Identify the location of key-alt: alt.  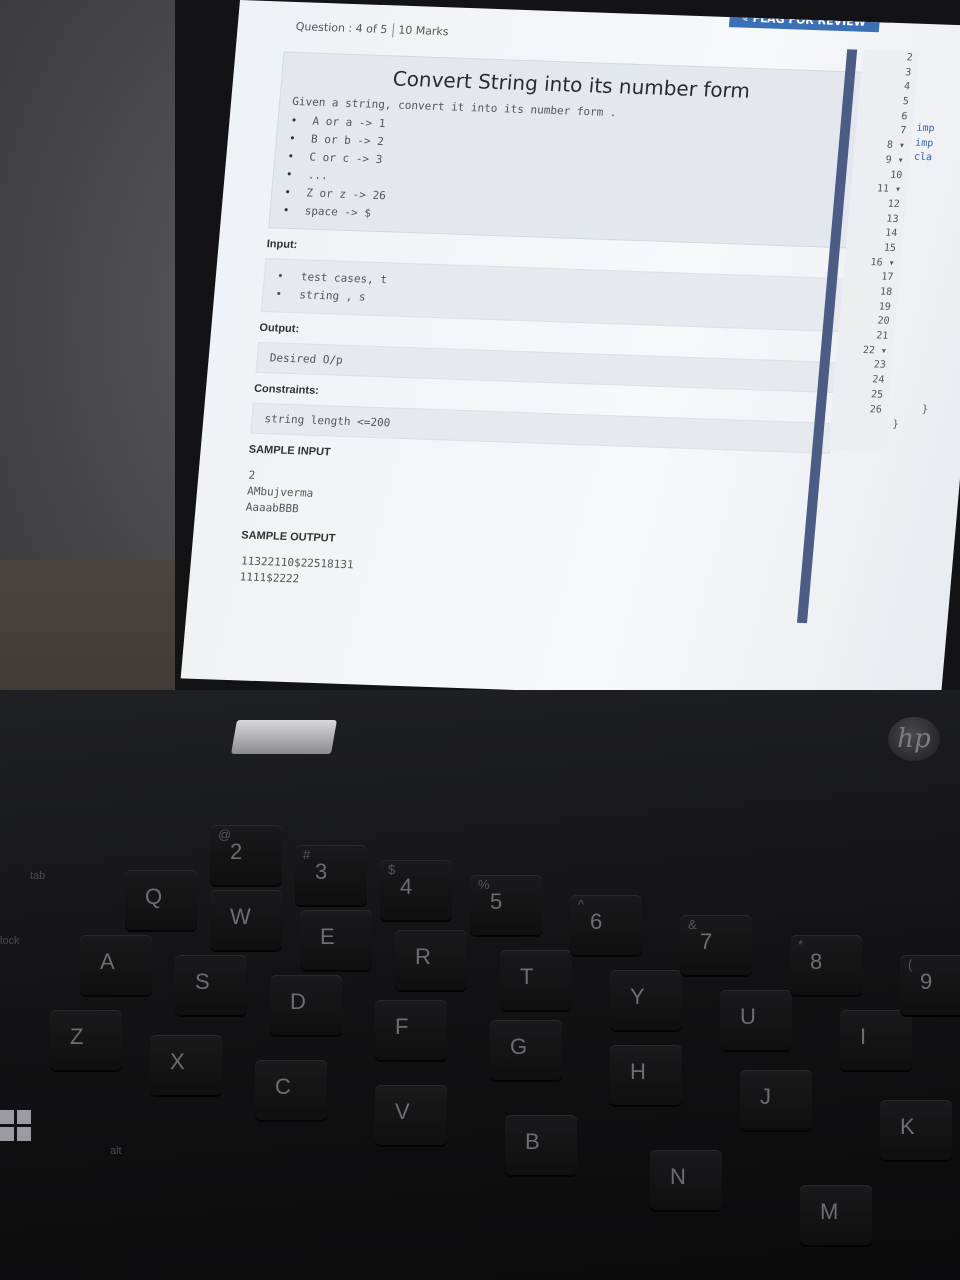
(116, 1151).